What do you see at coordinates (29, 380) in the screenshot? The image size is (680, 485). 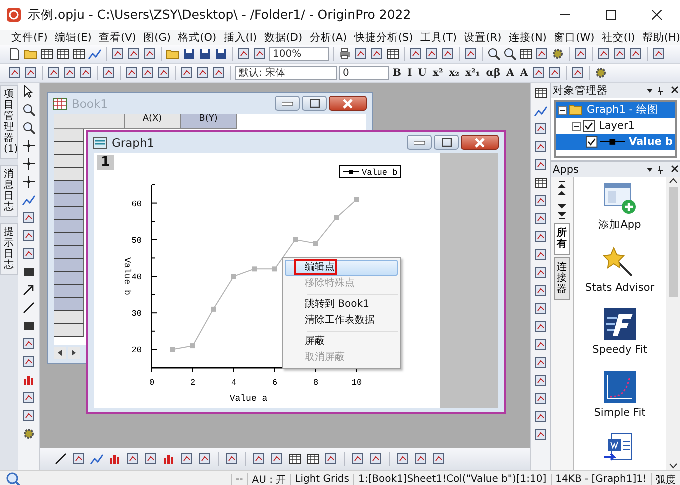 I see `bar-chart-icon` at bounding box center [29, 380].